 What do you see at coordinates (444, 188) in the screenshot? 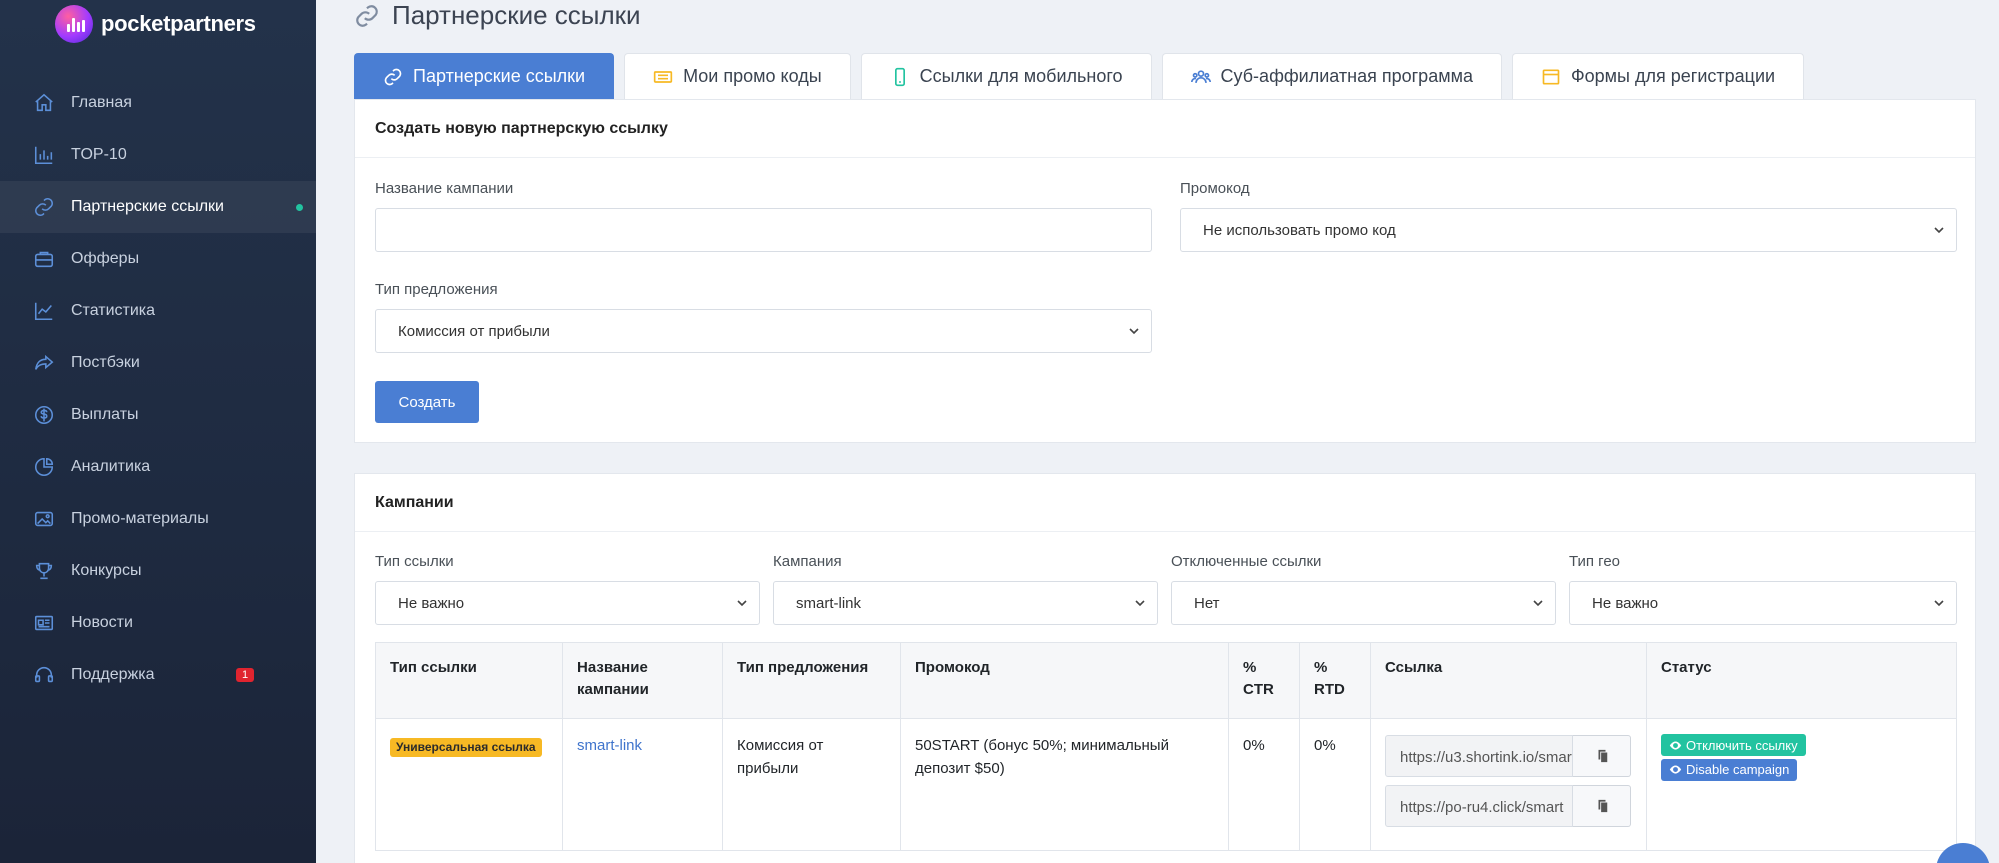
I see `campaign-name-label: Название кампании` at bounding box center [444, 188].